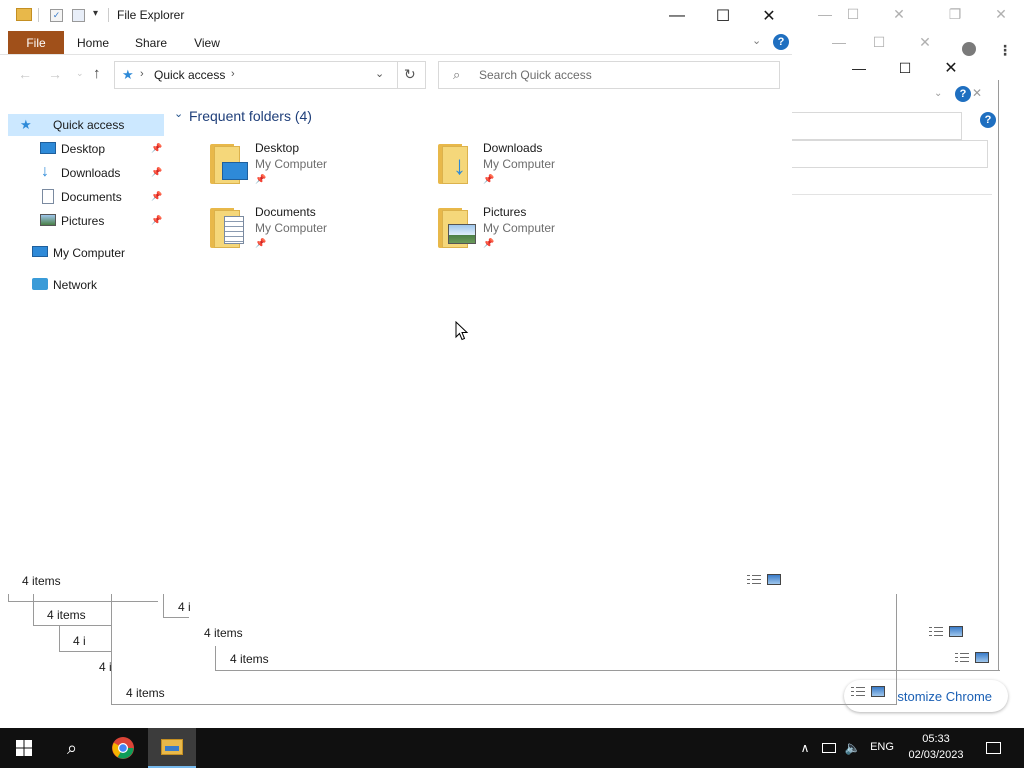 The image size is (1024, 768). Describe the element at coordinates (25, 74) in the screenshot. I see `back-arrow-icon: ←` at that location.